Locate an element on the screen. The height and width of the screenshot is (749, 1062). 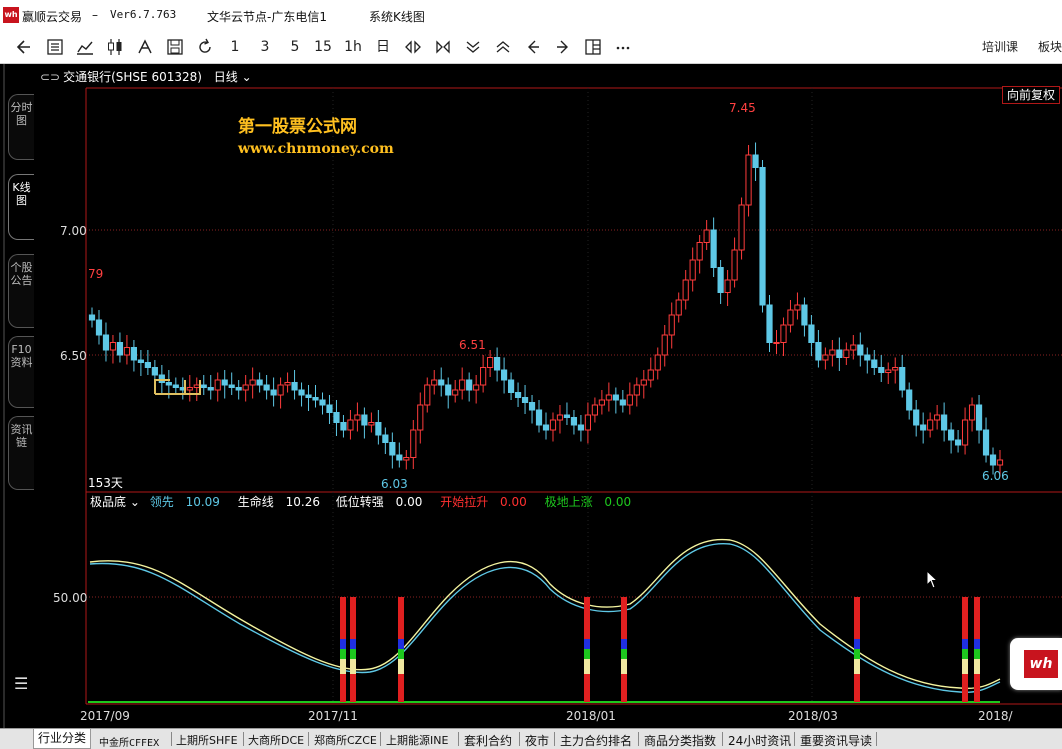
save-icon is located at coordinates (175, 47).